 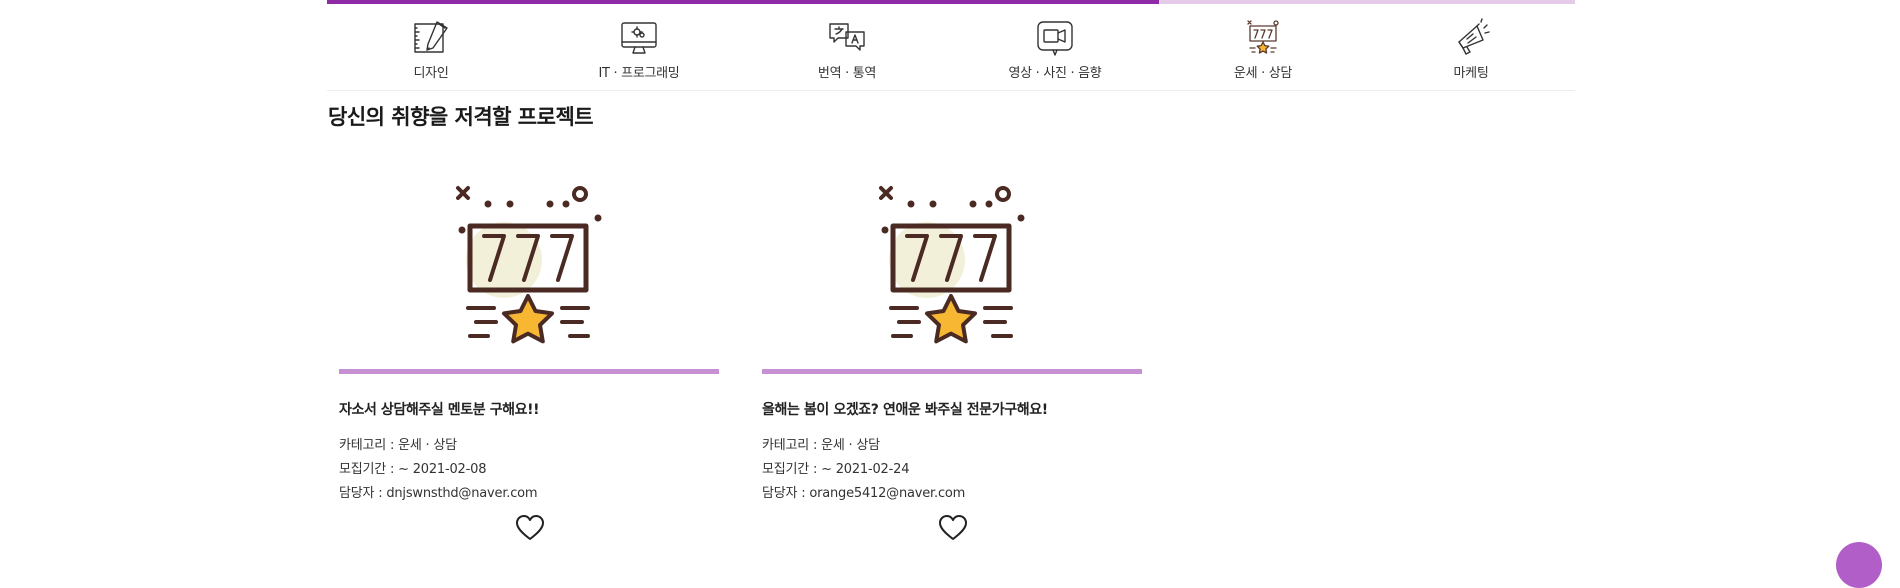 What do you see at coordinates (1471, 38) in the screenshot?
I see `megaphone-icon` at bounding box center [1471, 38].